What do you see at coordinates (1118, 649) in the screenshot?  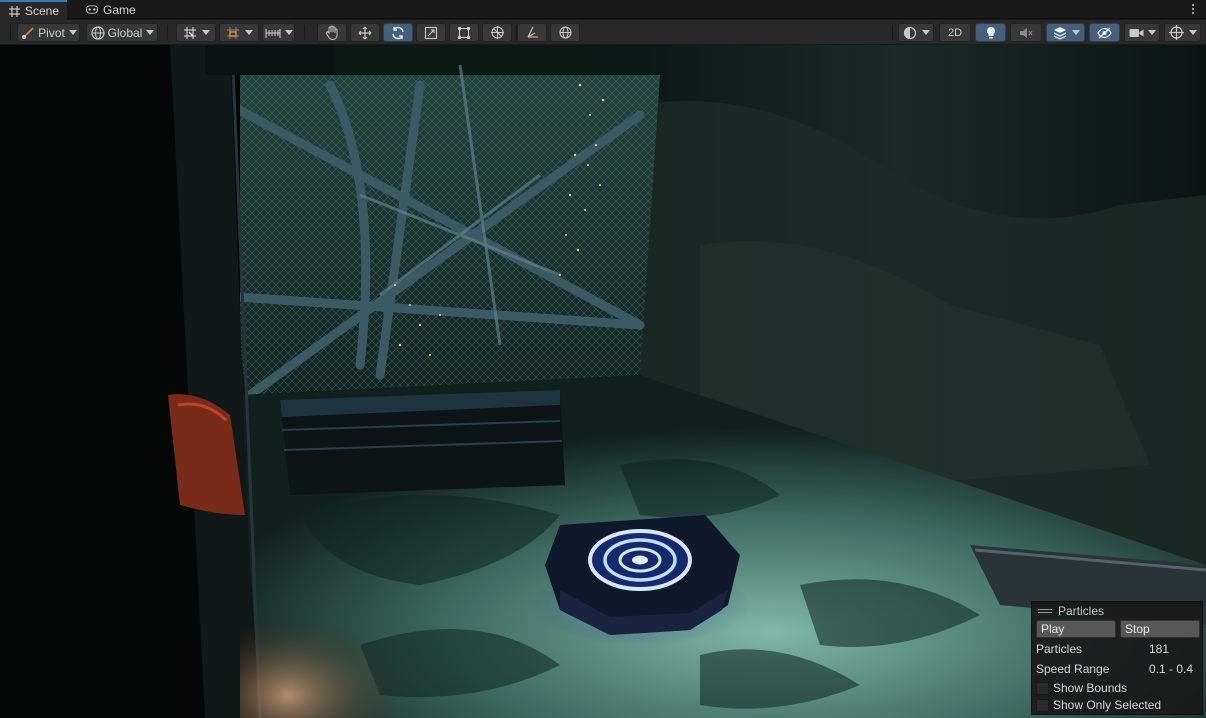 I see `particles-count-row: Particles 181` at bounding box center [1118, 649].